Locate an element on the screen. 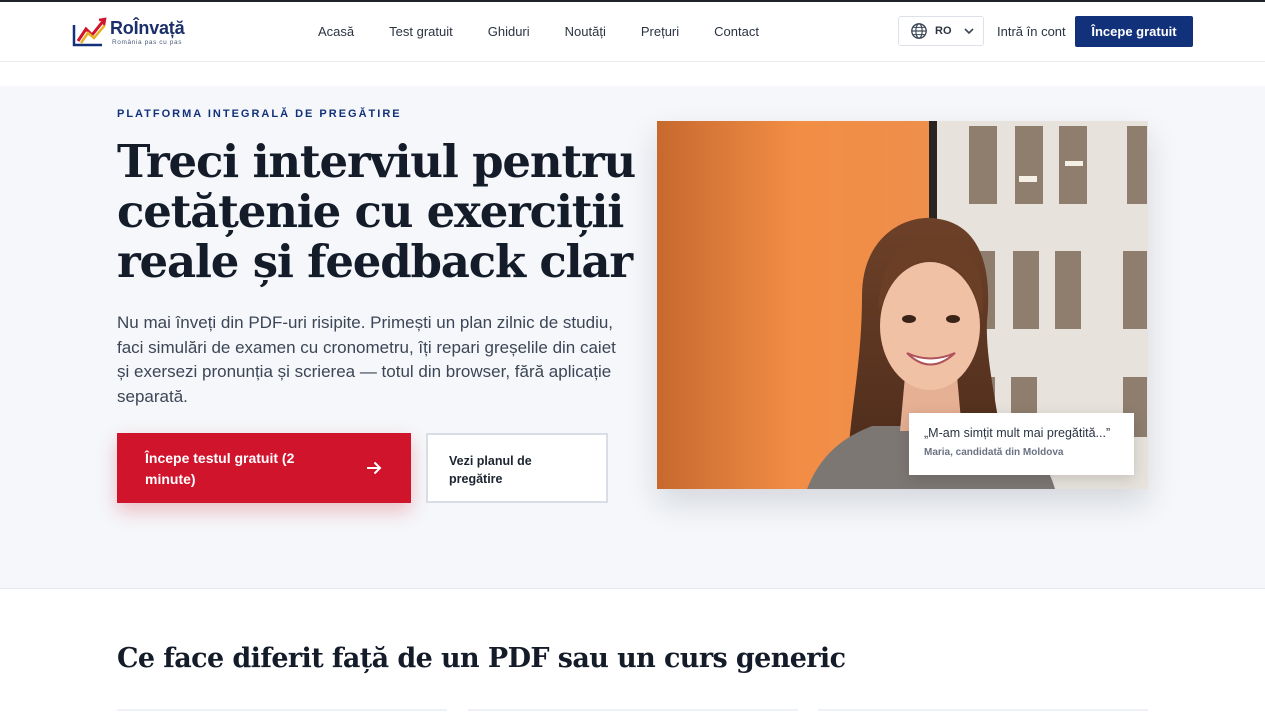 The width and height of the screenshot is (1265, 712). view-plan-button: Vezi planul de pregătire is located at coordinates (517, 468).